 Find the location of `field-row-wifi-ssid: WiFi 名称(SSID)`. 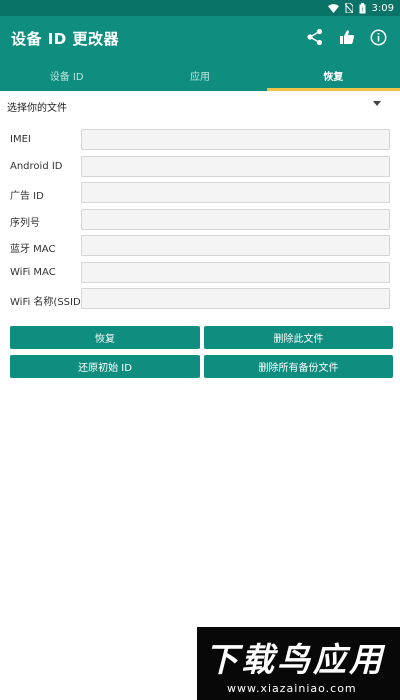

field-row-wifi-ssid: WiFi 名称(SSID) is located at coordinates (200, 299).